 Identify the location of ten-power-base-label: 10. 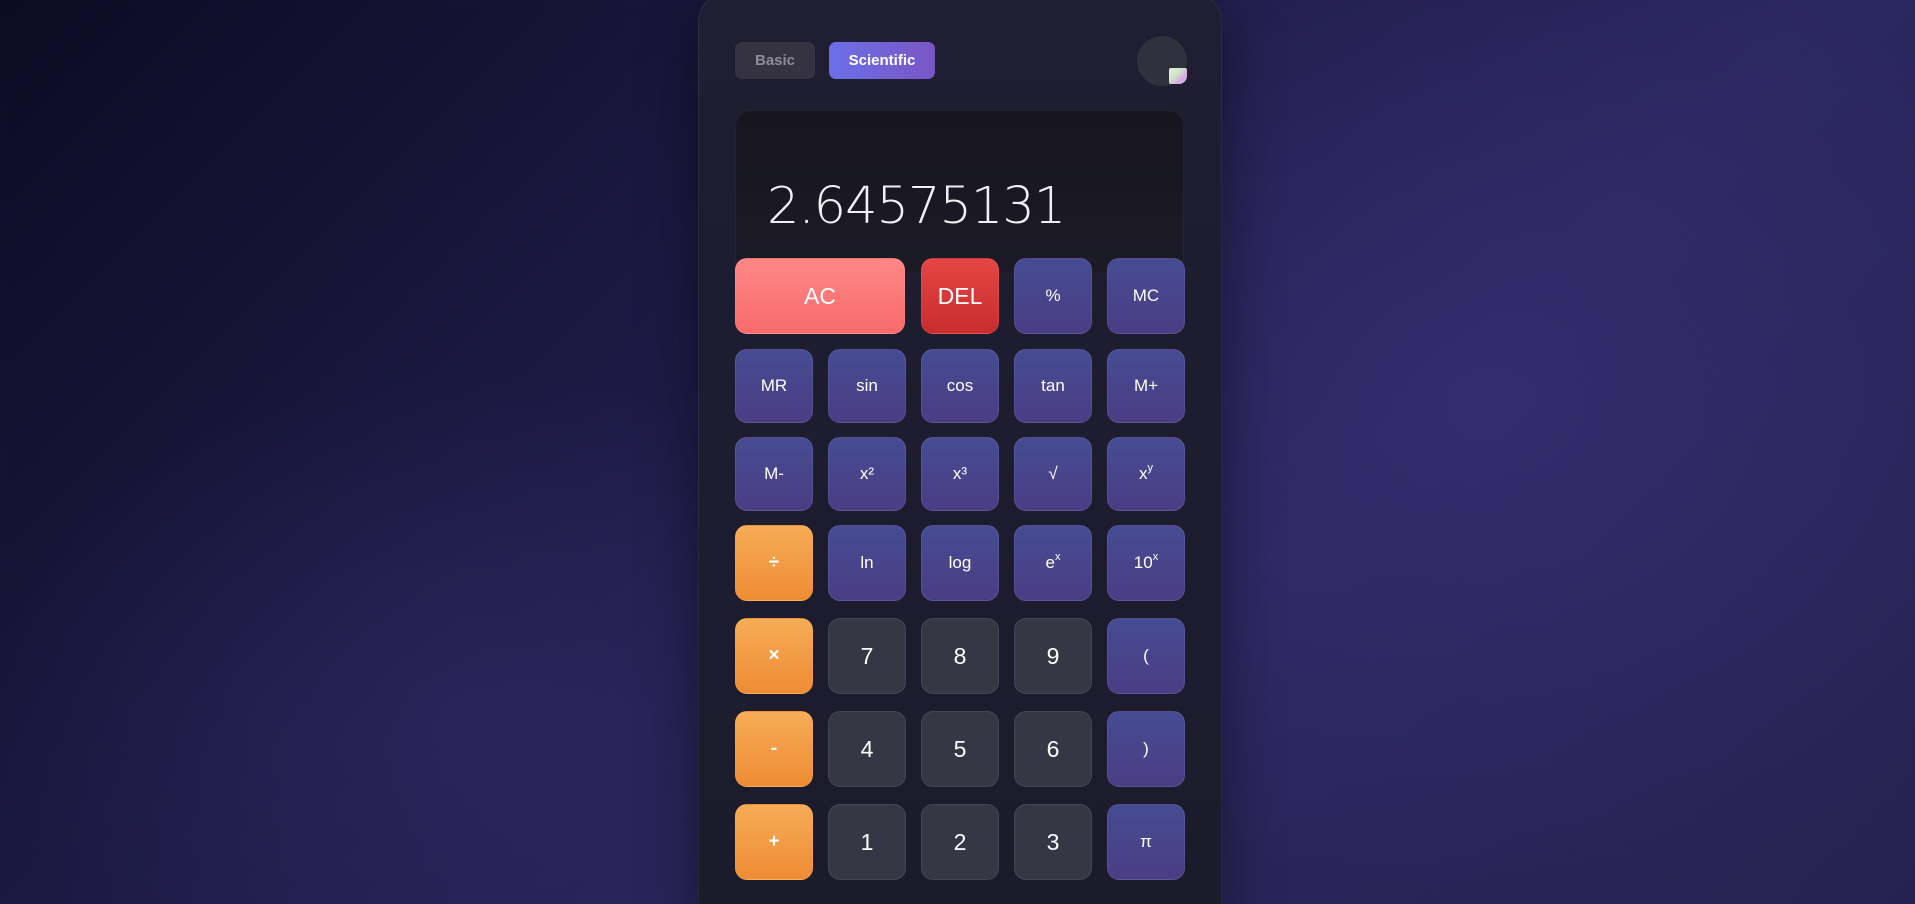
(1143, 562).